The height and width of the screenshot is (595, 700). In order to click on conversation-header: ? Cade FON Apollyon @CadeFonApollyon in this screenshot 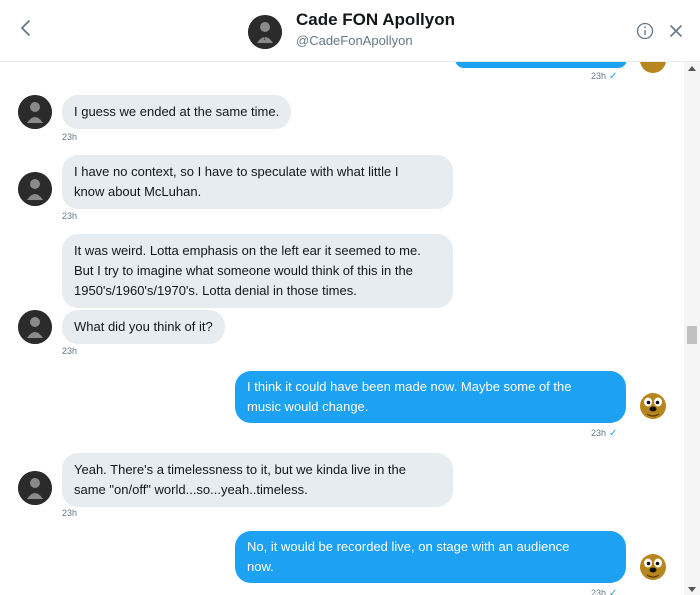, I will do `click(350, 31)`.